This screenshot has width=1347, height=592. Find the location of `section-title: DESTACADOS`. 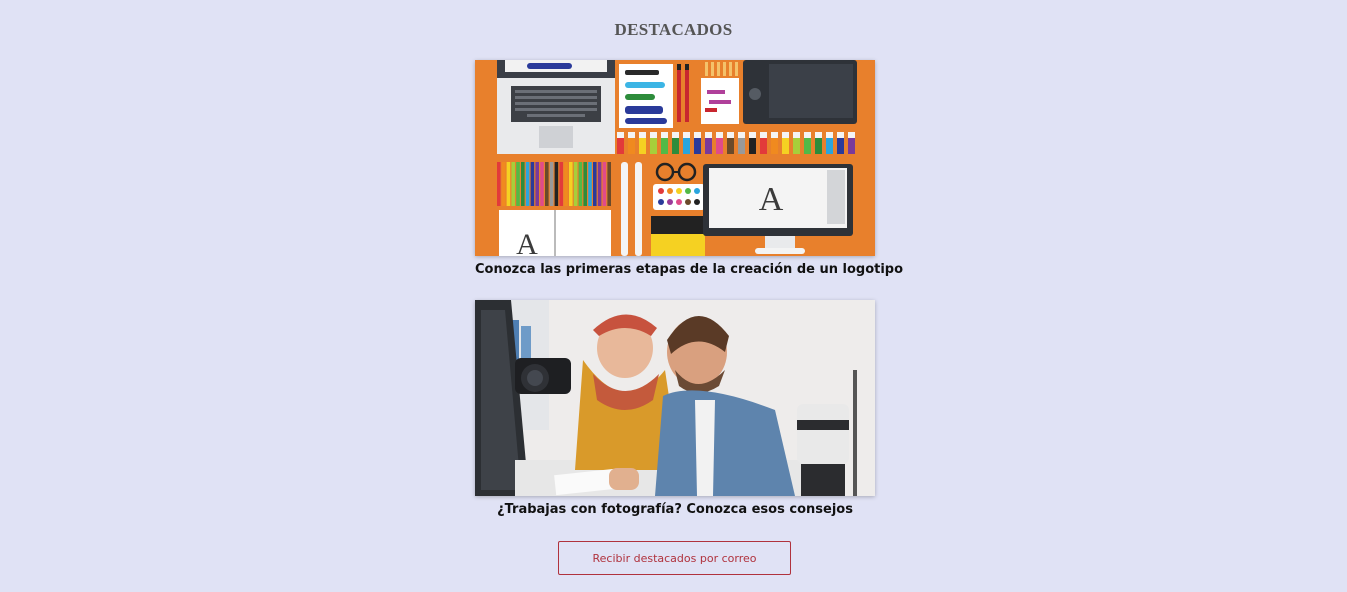

section-title: DESTACADOS is located at coordinates (673, 29).